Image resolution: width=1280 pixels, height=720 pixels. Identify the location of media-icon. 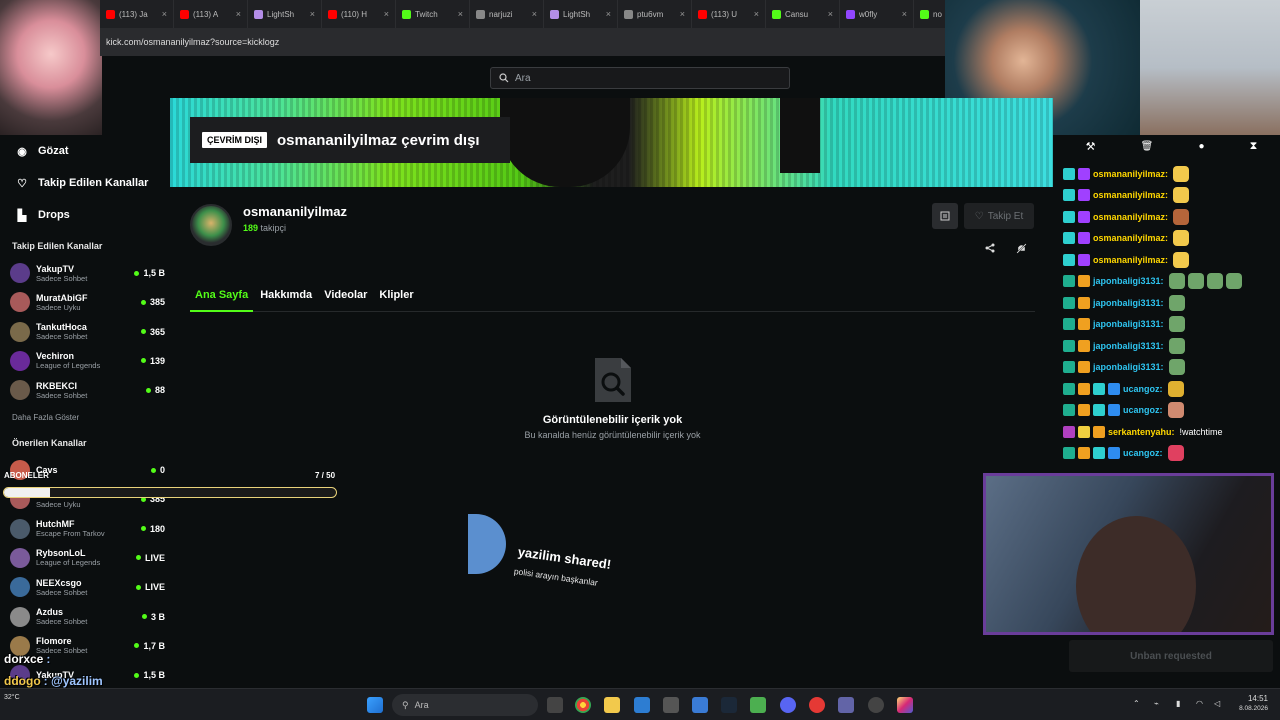
(817, 705).